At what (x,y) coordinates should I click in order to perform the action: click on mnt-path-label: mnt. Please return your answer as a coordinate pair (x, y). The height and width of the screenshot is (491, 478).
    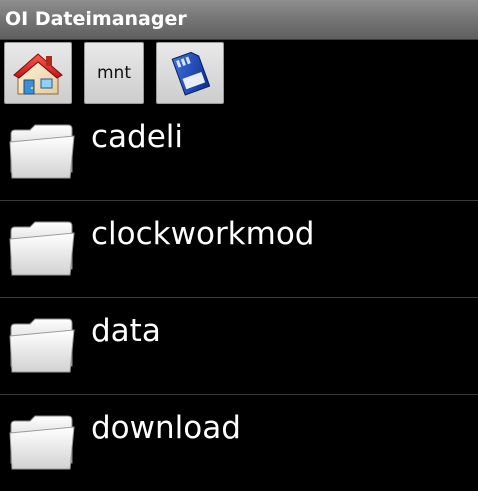
    Looking at the image, I should click on (114, 73).